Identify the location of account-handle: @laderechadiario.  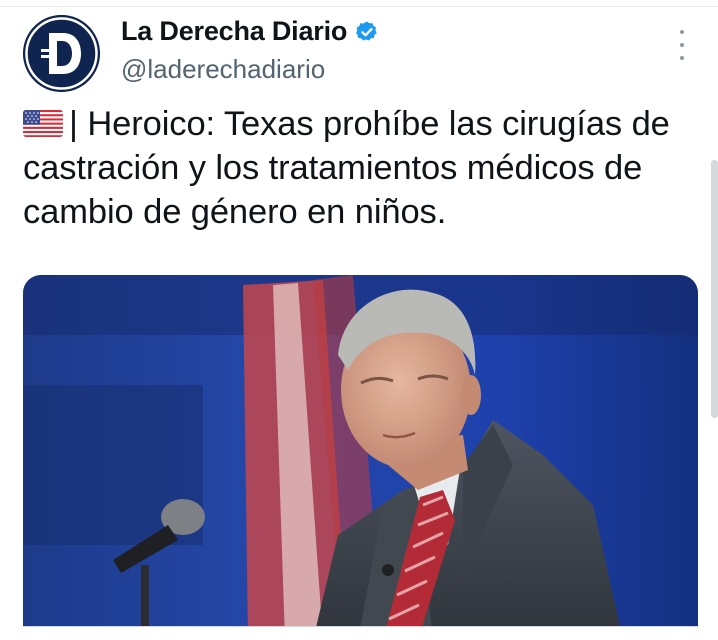
(223, 69).